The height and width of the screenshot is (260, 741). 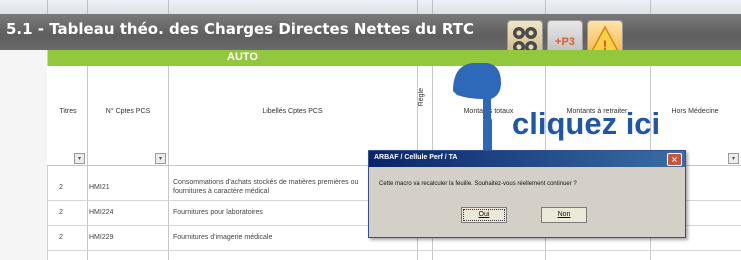 What do you see at coordinates (101, 212) in the screenshot?
I see `row-compte: HMI224` at bounding box center [101, 212].